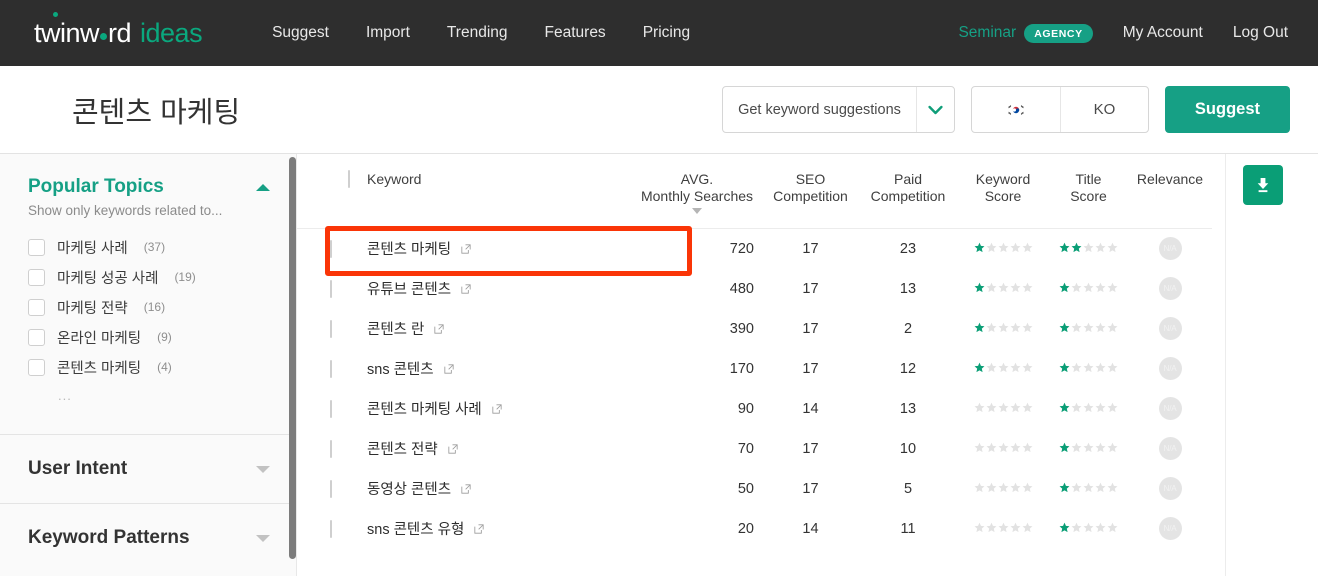 The height and width of the screenshot is (576, 1318). I want to click on table-row: sns 콘텐츠 유형 20 14 11 N/A, so click(754, 529).